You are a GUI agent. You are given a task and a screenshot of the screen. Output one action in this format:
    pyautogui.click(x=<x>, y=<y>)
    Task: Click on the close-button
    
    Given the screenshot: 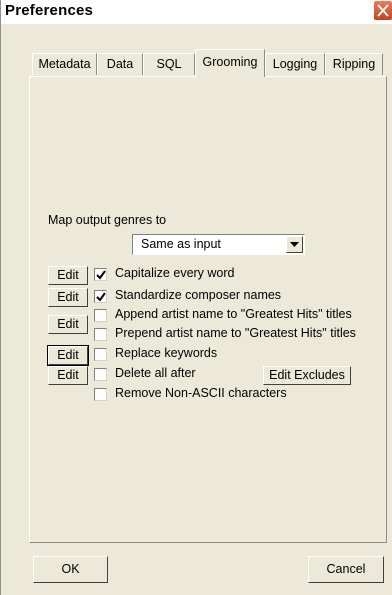 What is the action you would take?
    pyautogui.click(x=382, y=10)
    